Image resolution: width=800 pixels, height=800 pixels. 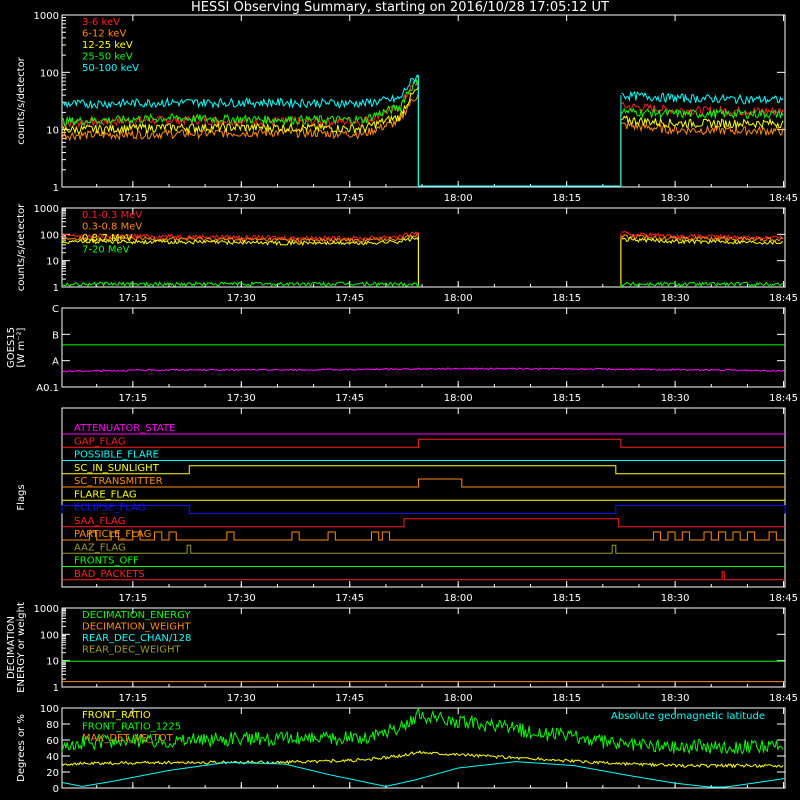 I want to click on panel1-xtick-label: 18:00, so click(x=458, y=198).